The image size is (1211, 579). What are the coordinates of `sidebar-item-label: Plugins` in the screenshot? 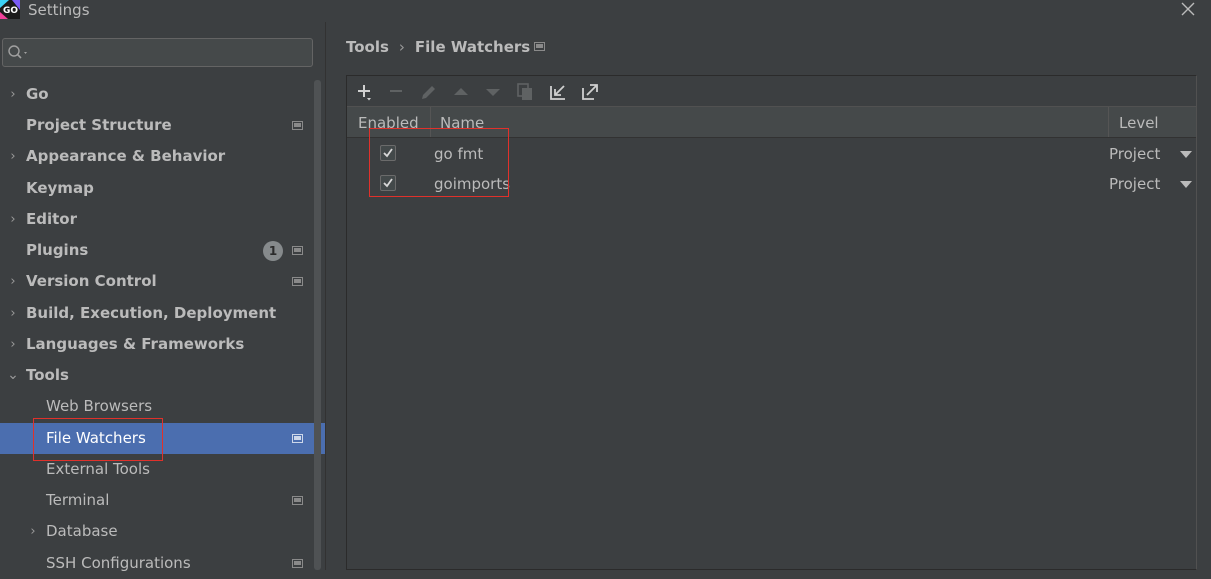 It's located at (57, 250).